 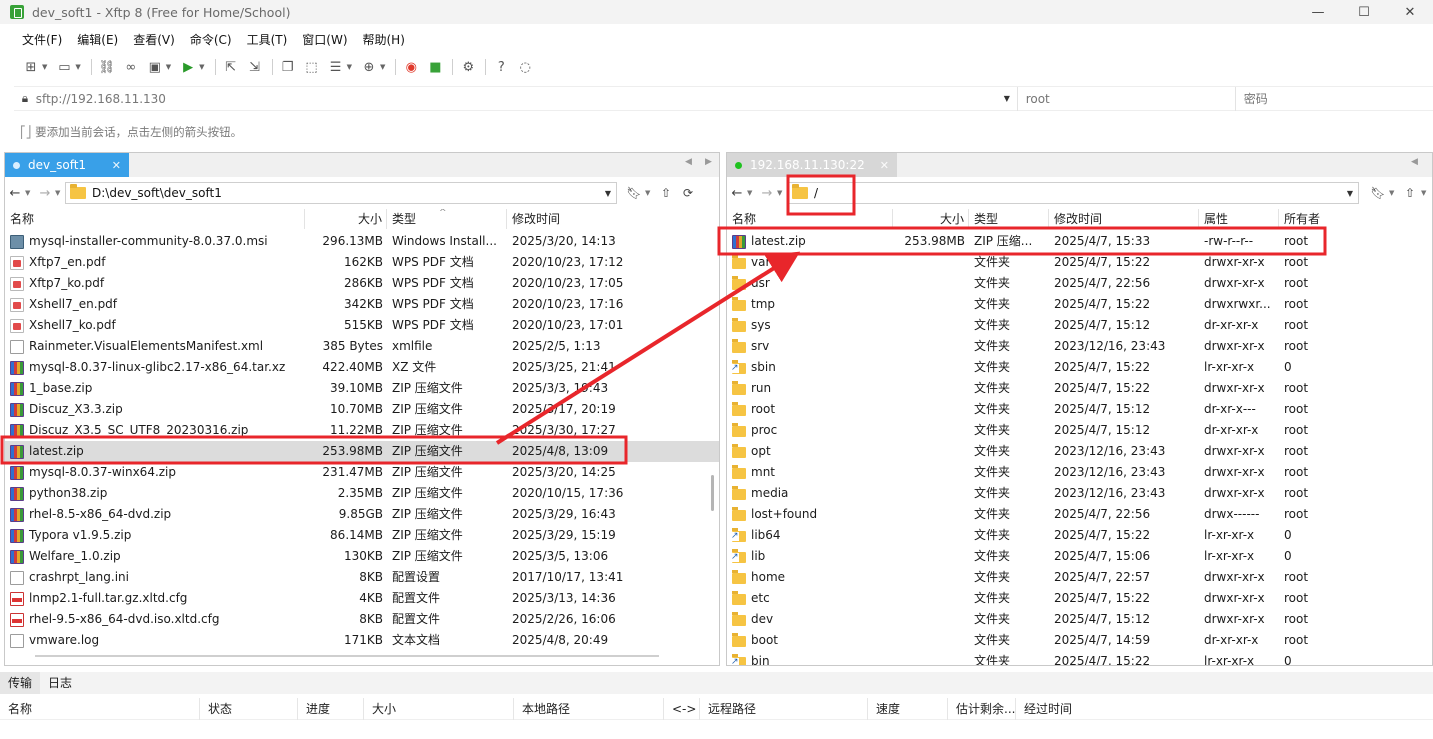 What do you see at coordinates (211, 39) in the screenshot?
I see `menu-command: 命令(C)` at bounding box center [211, 39].